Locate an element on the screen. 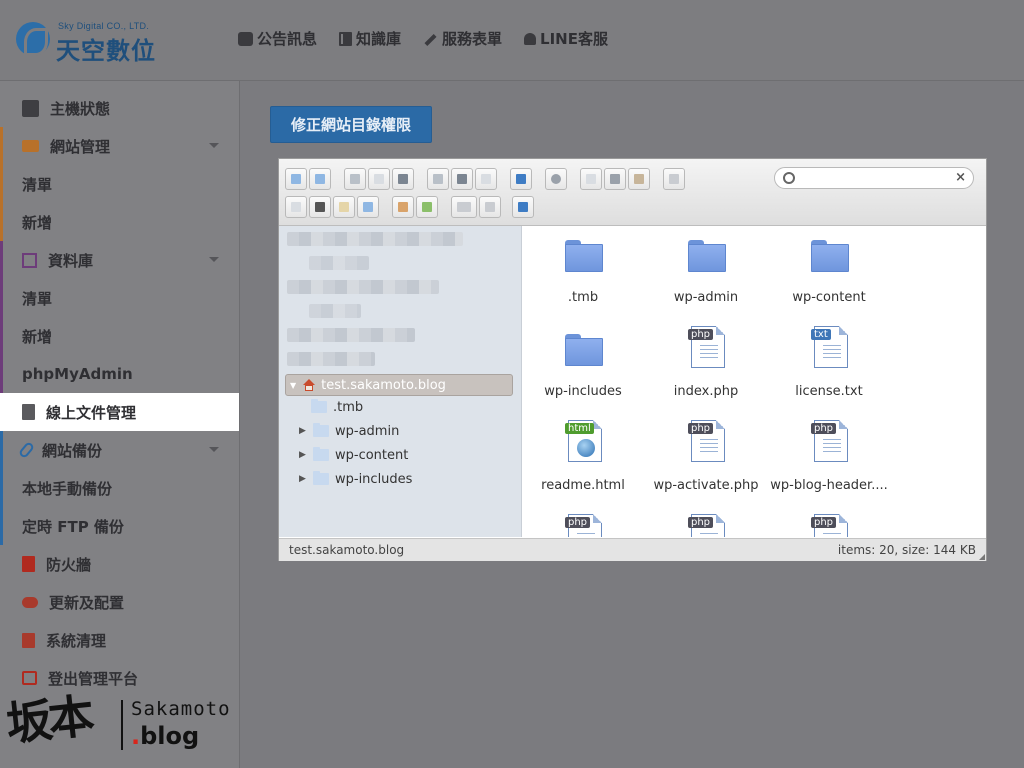  file-item-folder: .tmb is located at coordinates (583, 271).